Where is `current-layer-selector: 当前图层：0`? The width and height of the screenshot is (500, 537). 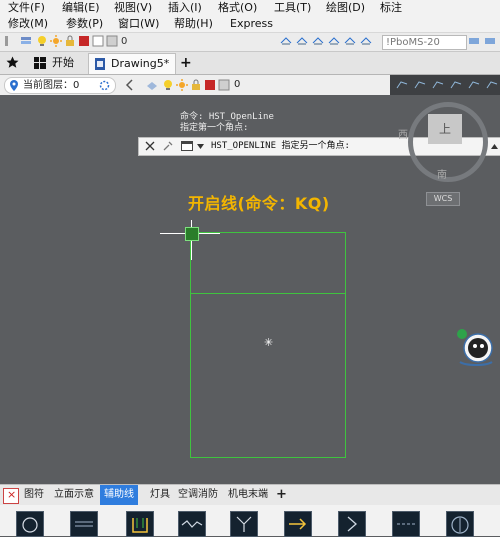
current-layer-selector: 当前图层：0 is located at coordinates (60, 85).